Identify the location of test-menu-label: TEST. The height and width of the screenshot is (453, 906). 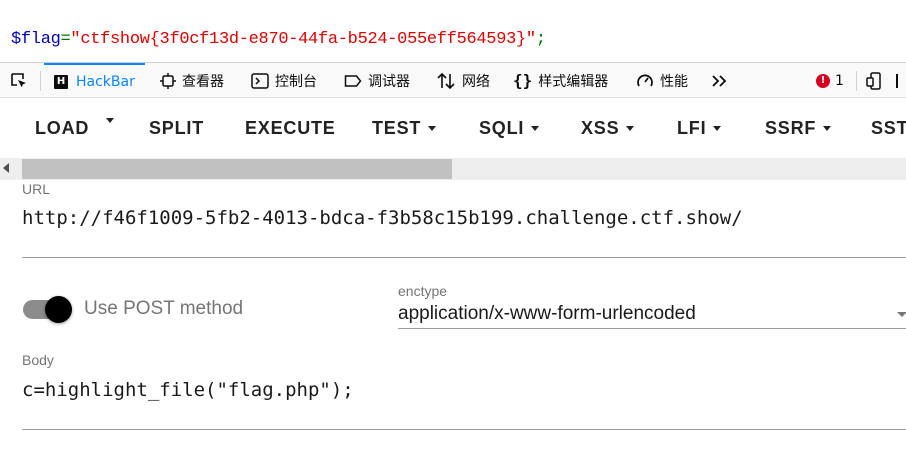
(397, 128).